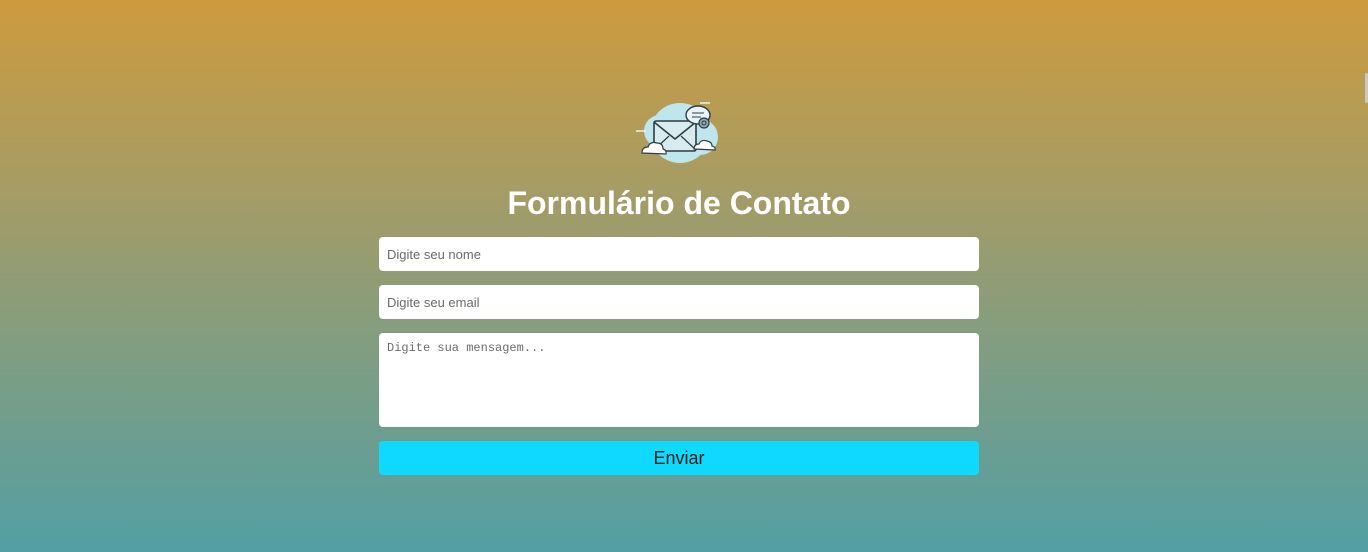 The height and width of the screenshot is (552, 1368). What do you see at coordinates (679, 203) in the screenshot?
I see `page-title: Formulário de Contato` at bounding box center [679, 203].